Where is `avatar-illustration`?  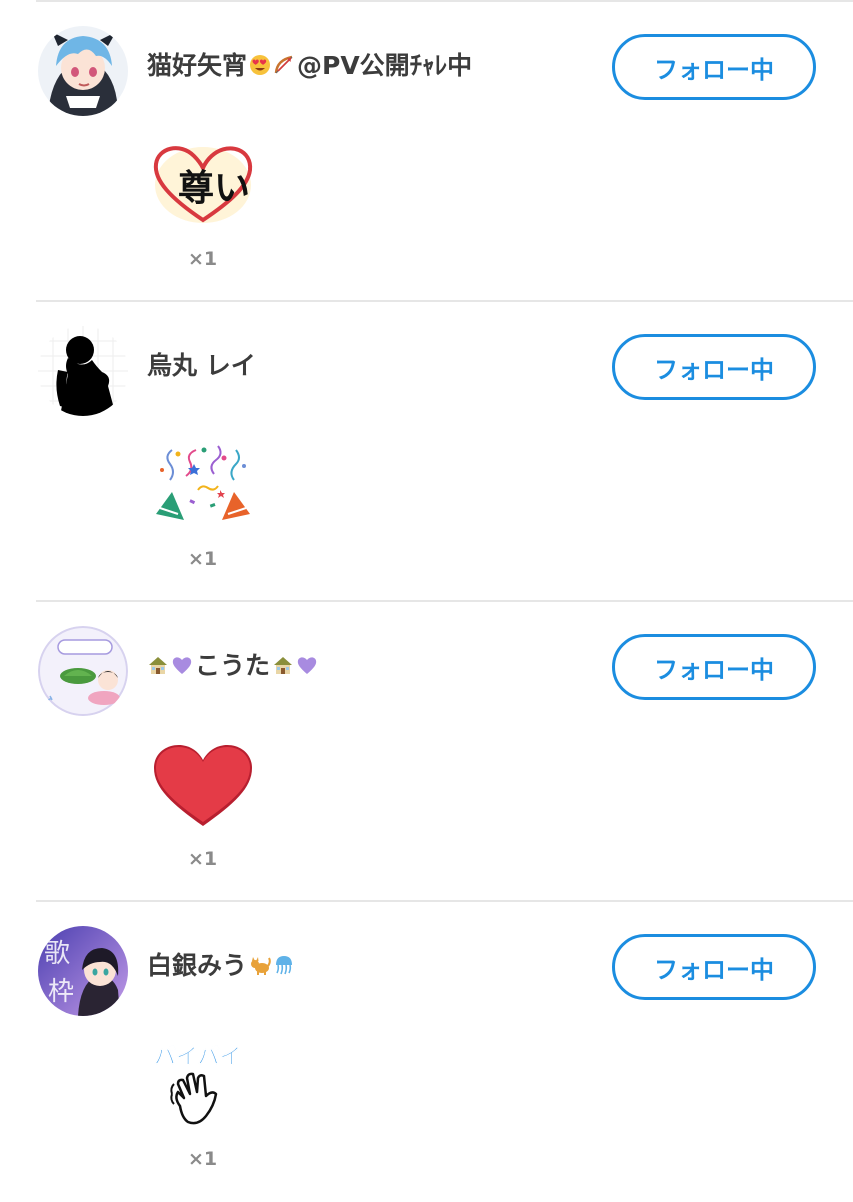 avatar-illustration is located at coordinates (83, 671).